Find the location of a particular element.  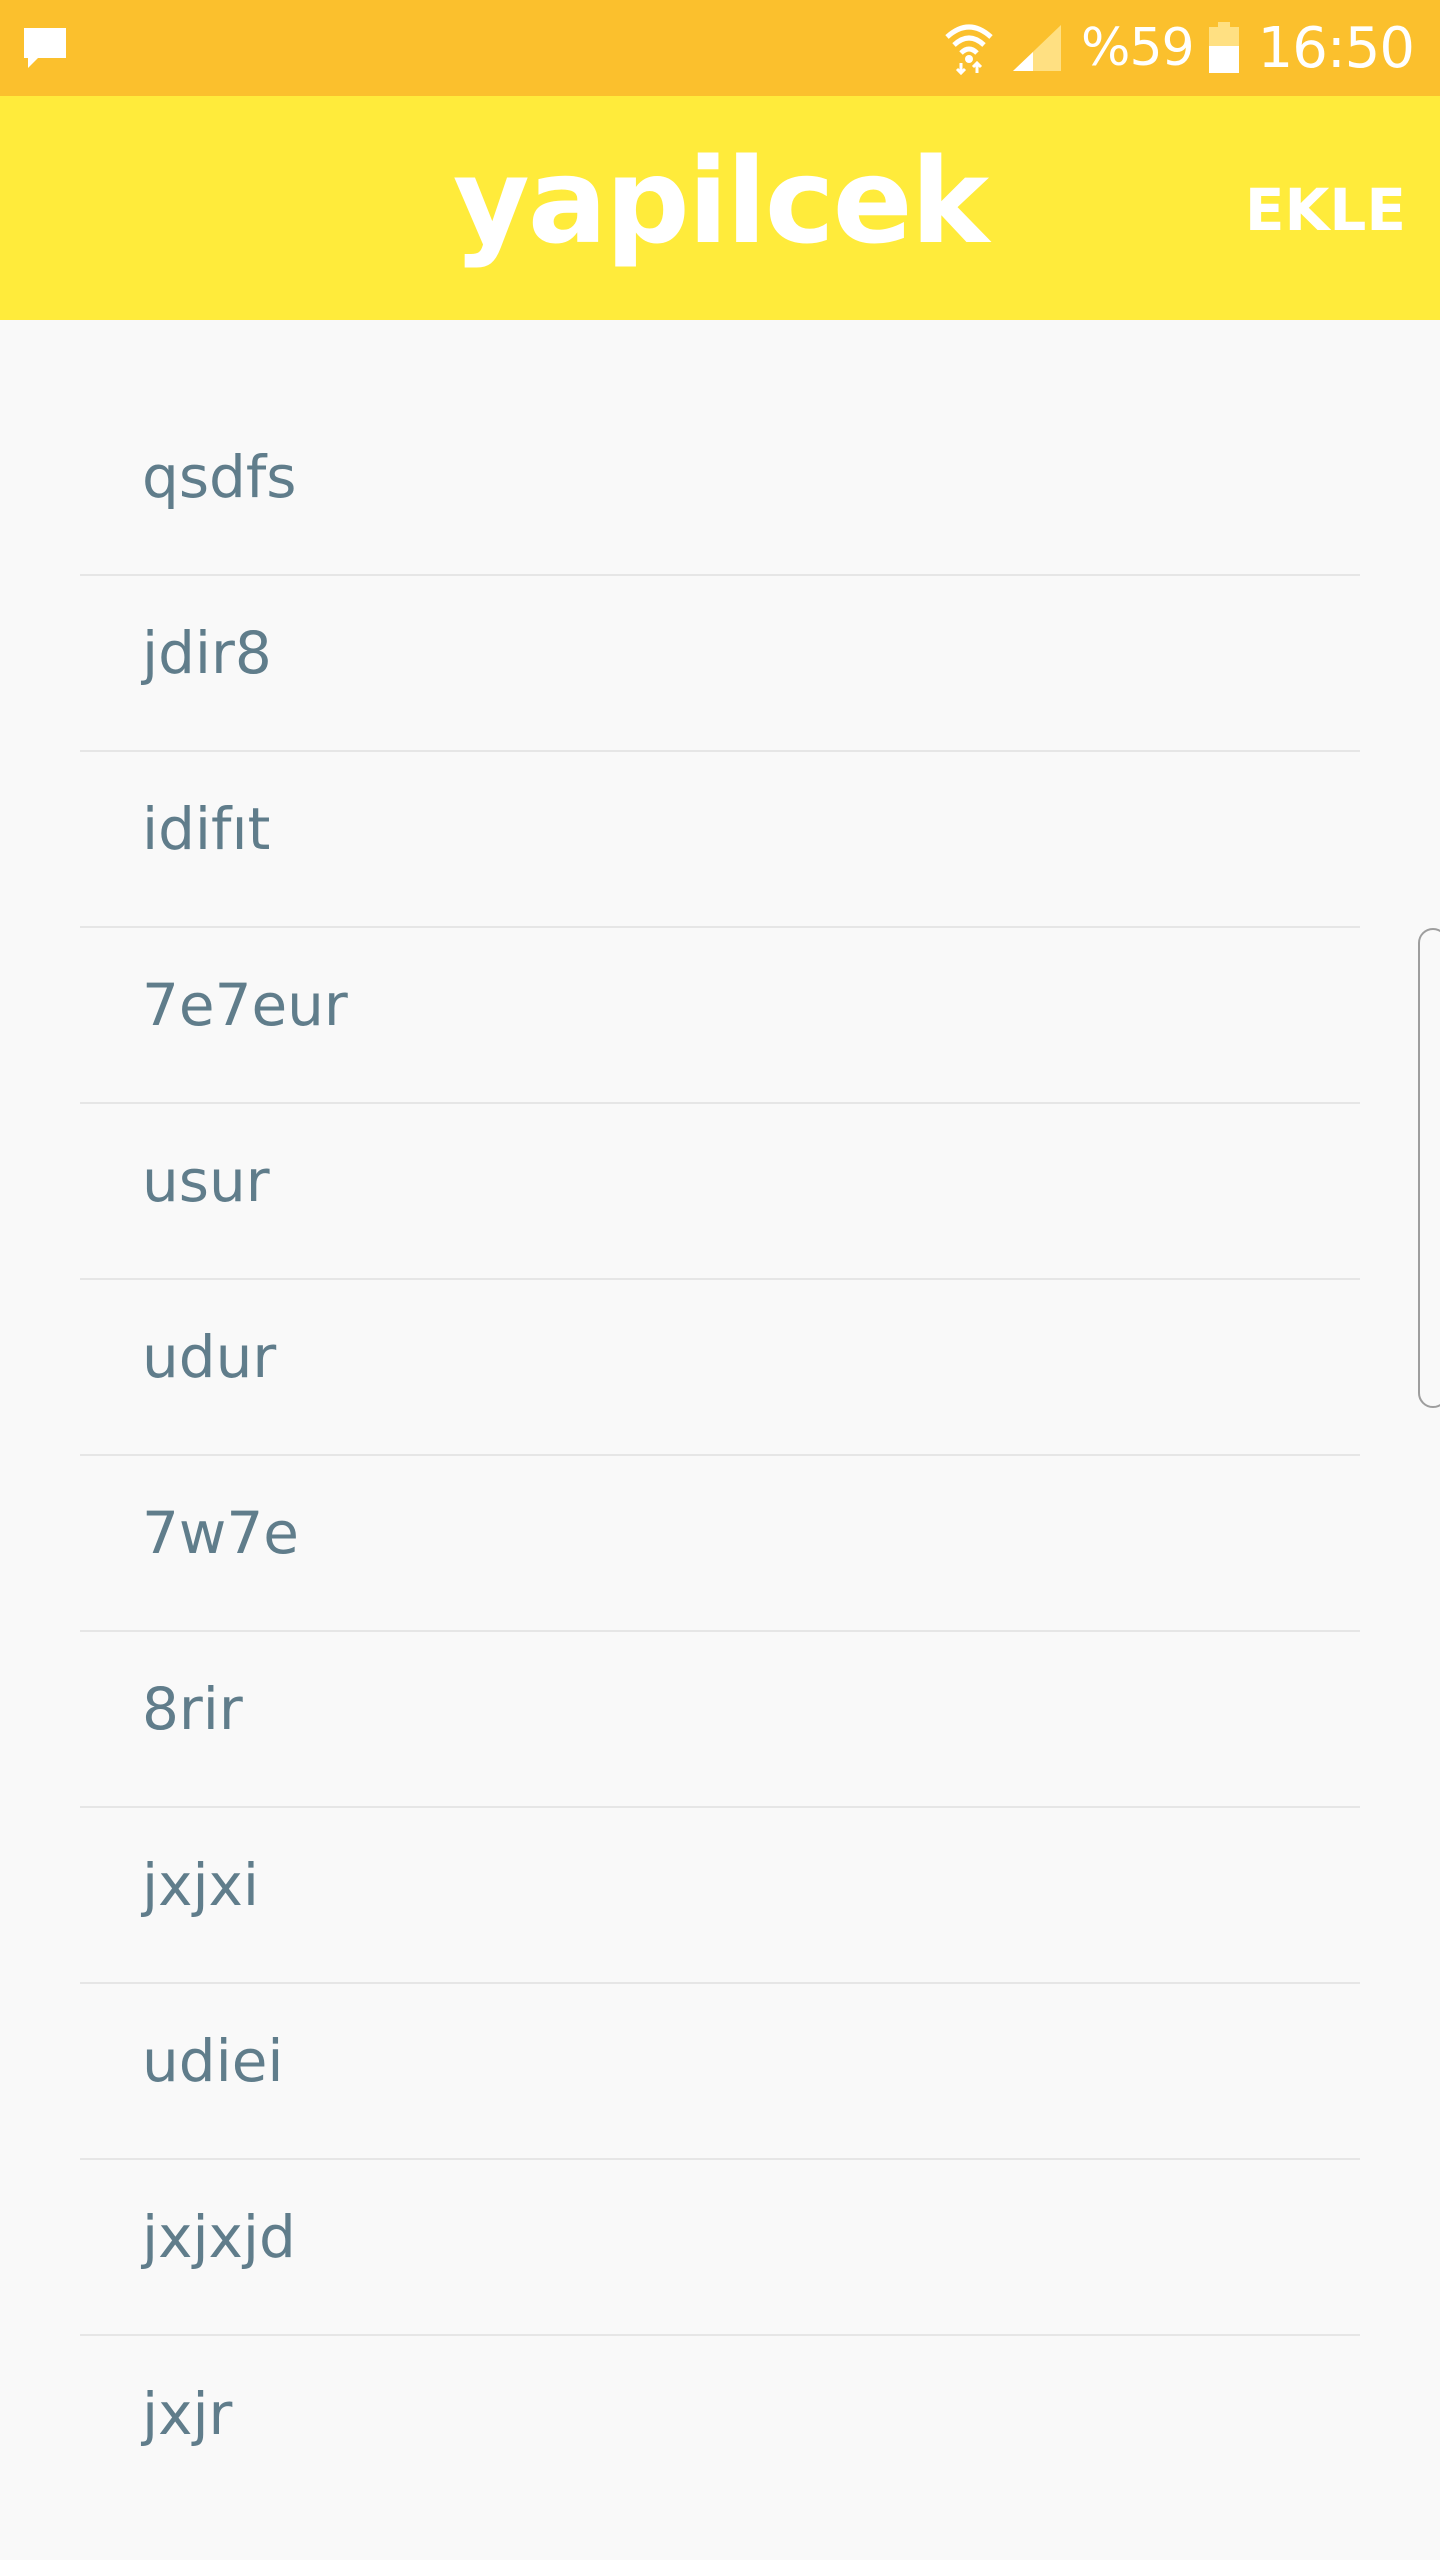

list-item: 7e7eur is located at coordinates (720, 1016).